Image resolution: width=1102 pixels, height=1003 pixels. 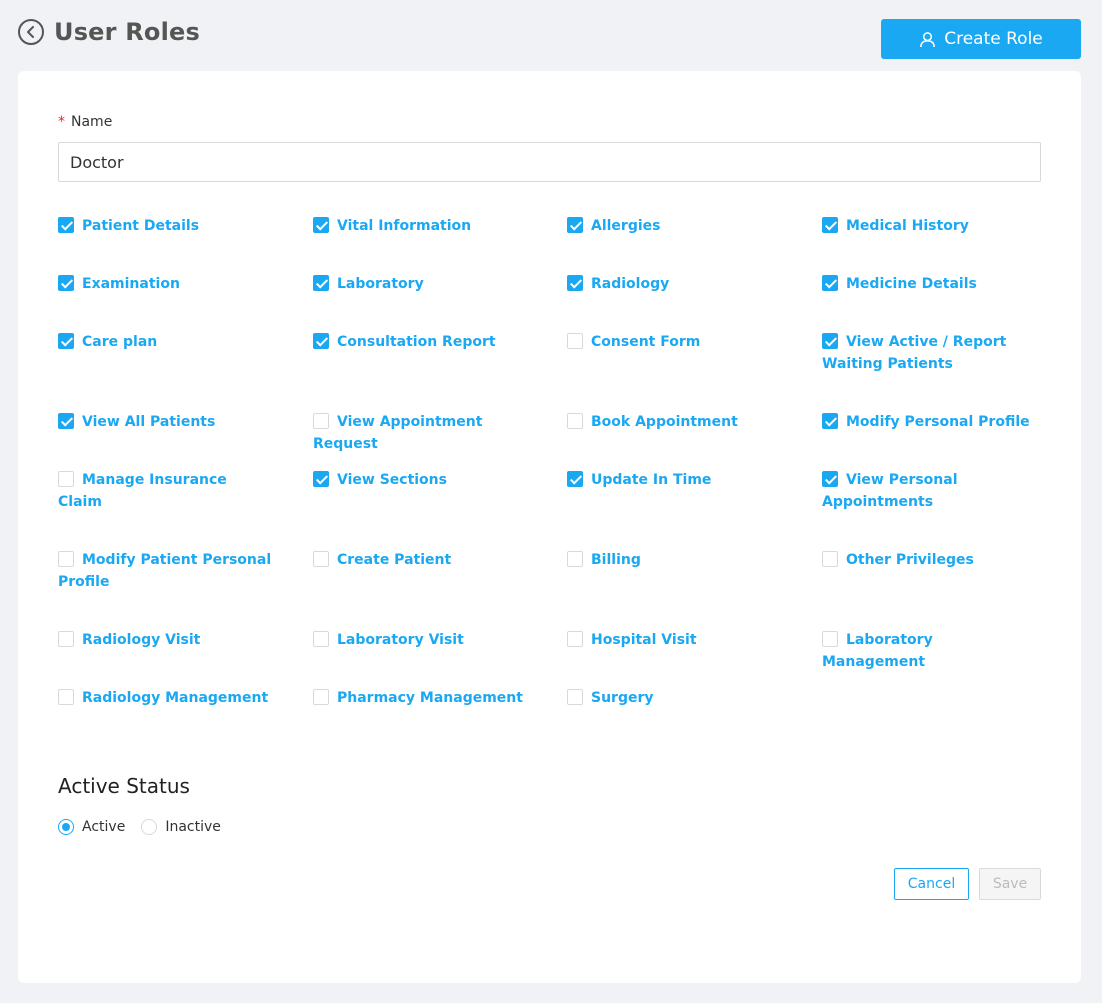 I want to click on permission-label: Pharmacy Management, so click(x=430, y=698).